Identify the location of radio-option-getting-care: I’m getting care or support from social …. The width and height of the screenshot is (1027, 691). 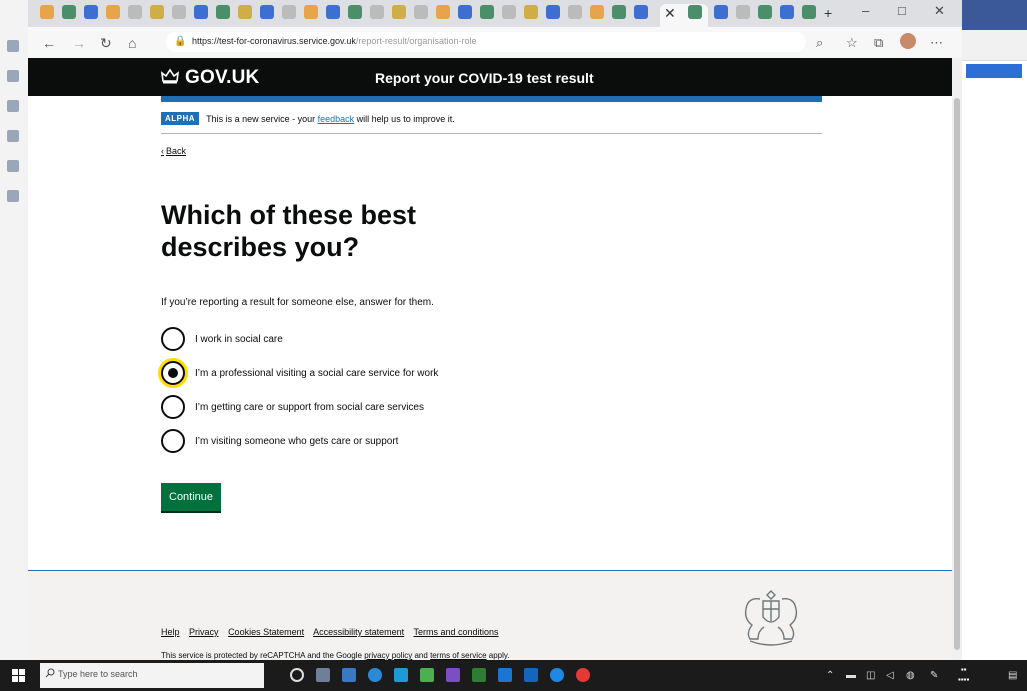
(491, 407).